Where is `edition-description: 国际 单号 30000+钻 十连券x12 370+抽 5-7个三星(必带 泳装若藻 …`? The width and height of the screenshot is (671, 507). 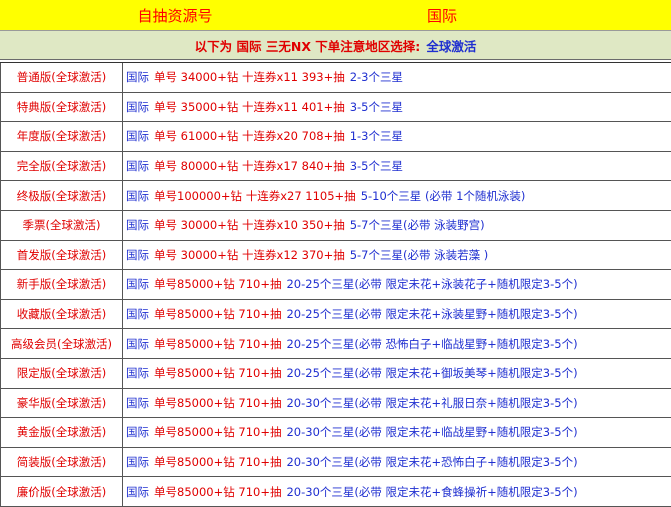 edition-description: 国际 单号 30000+钻 十连券x12 370+抽 5-7个三星(必带 泳装若藻 … is located at coordinates (397, 255).